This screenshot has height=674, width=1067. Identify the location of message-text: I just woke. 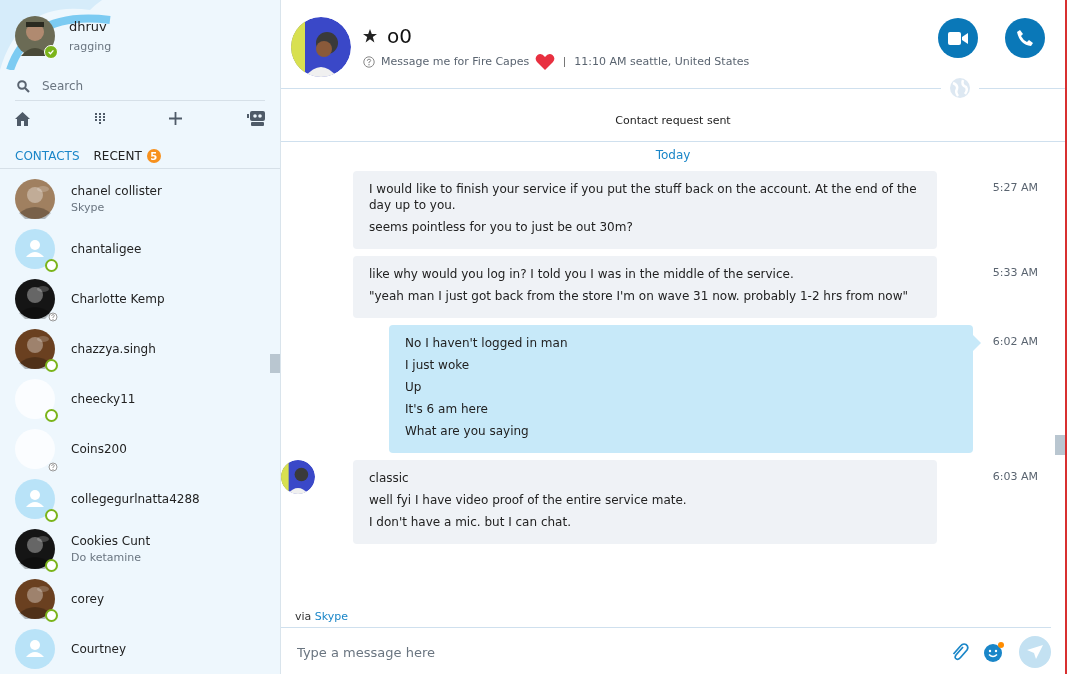
(438, 365).